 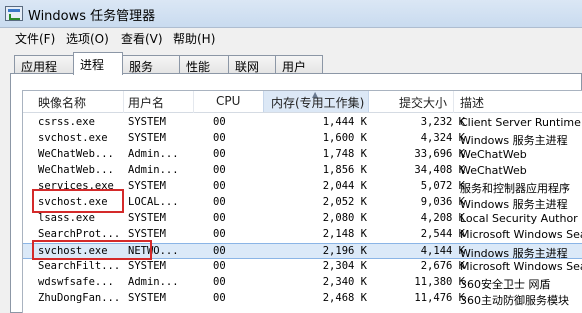 I want to click on tab-users: 用户, so click(x=299, y=65).